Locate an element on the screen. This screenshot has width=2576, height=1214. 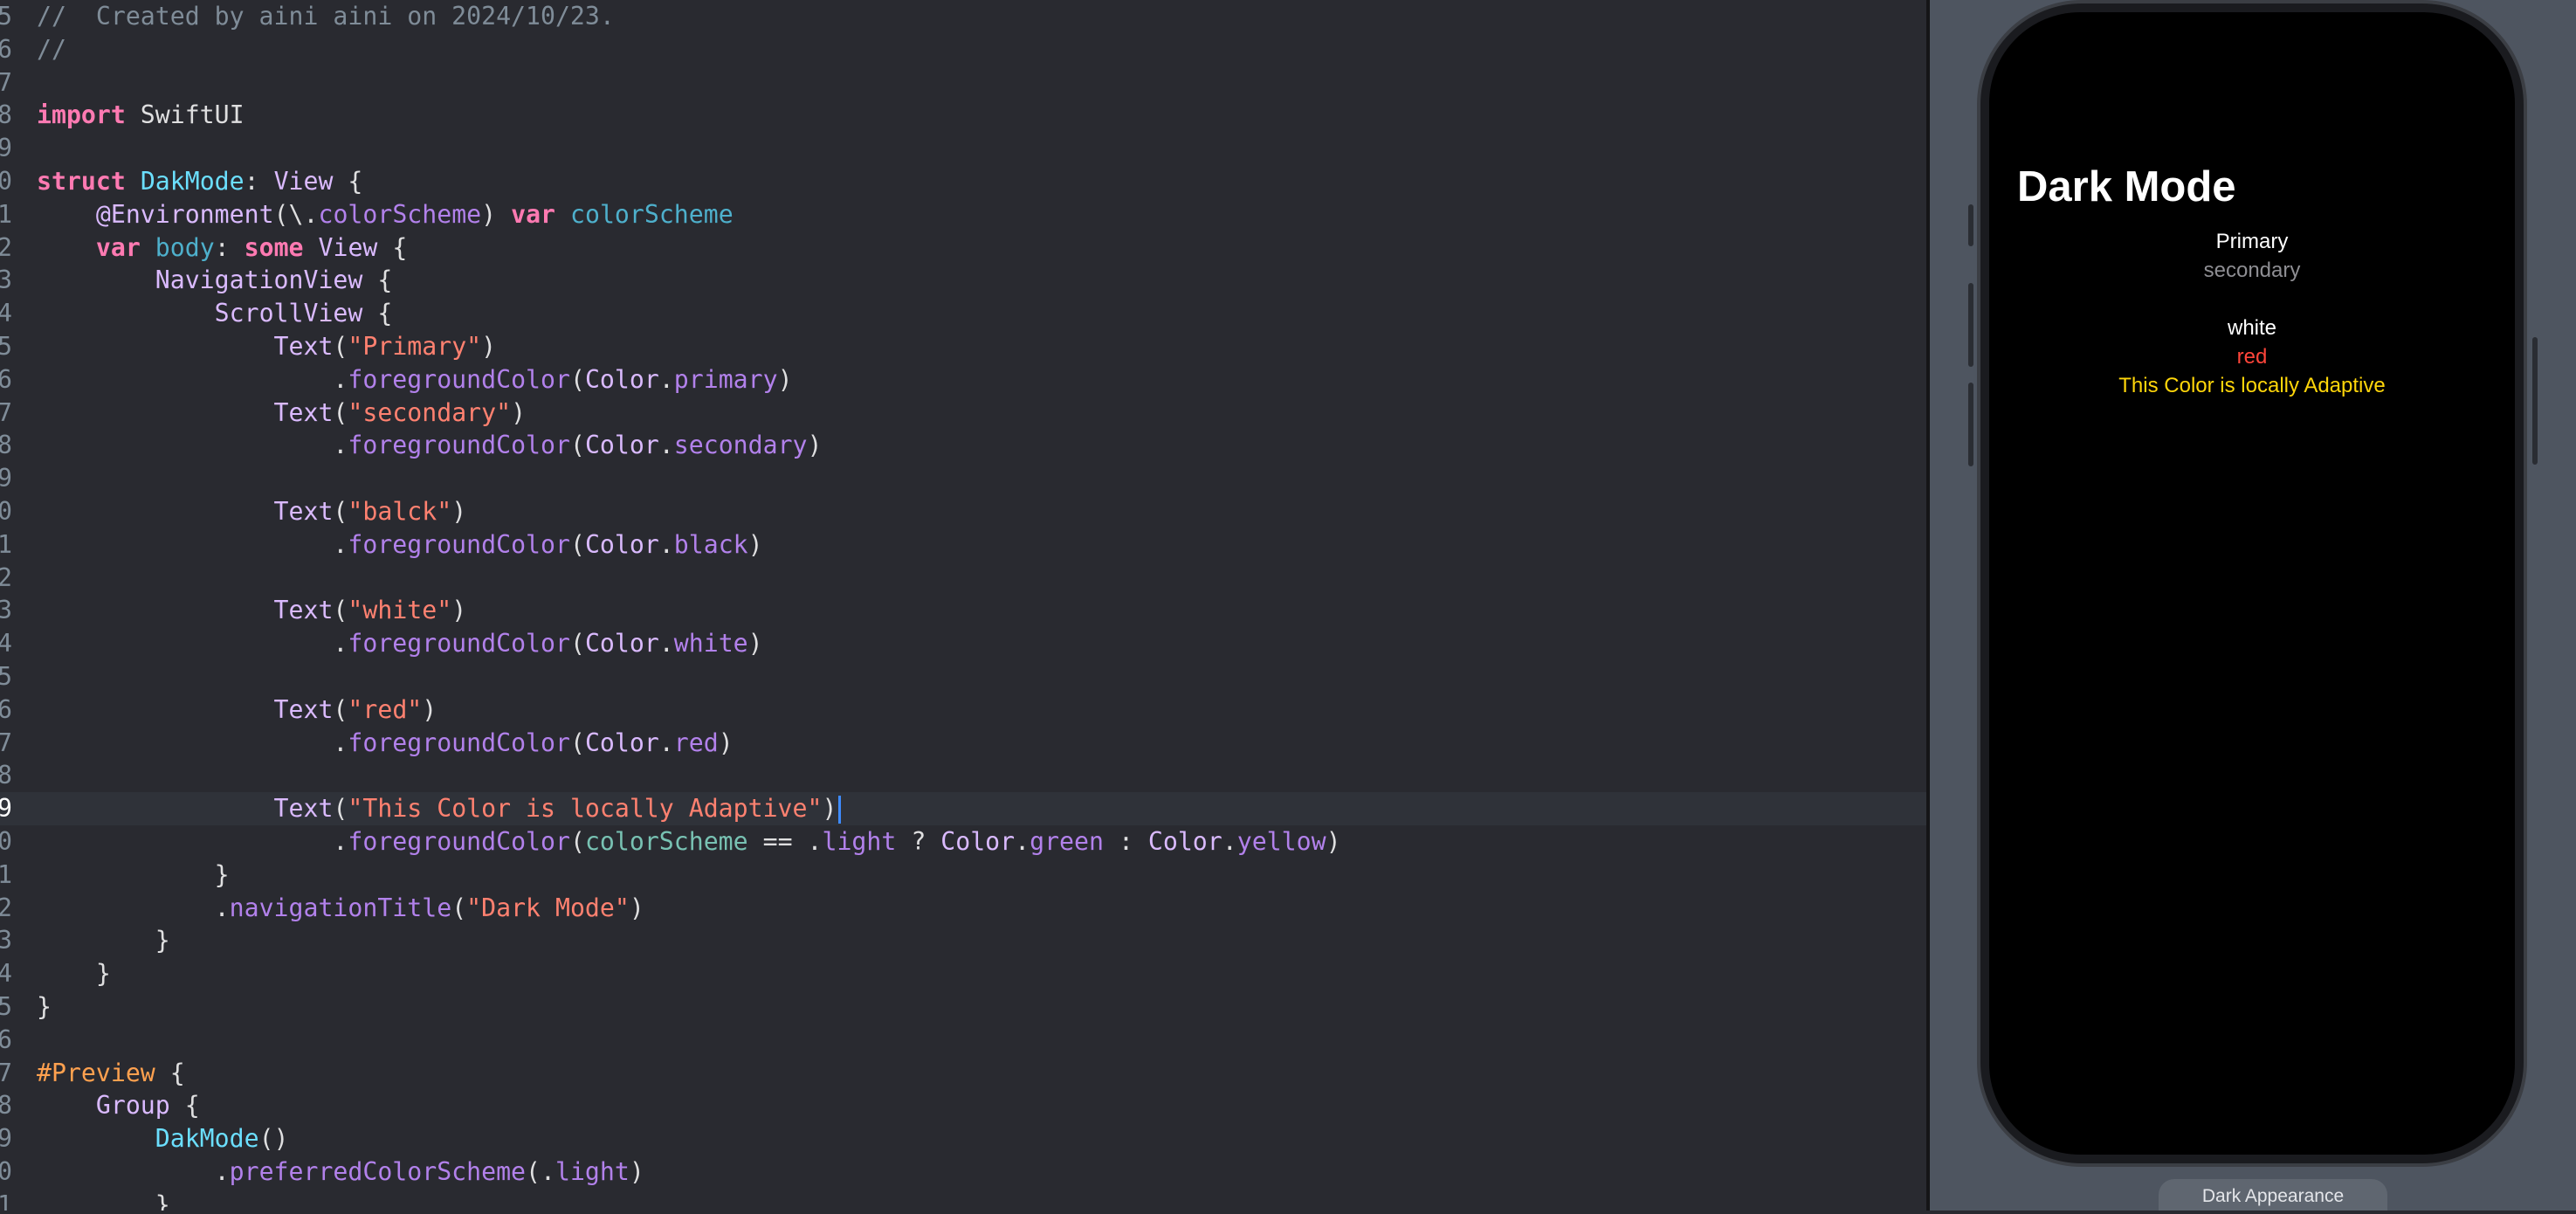
line-code: #Preview { is located at coordinates (111, 1073).